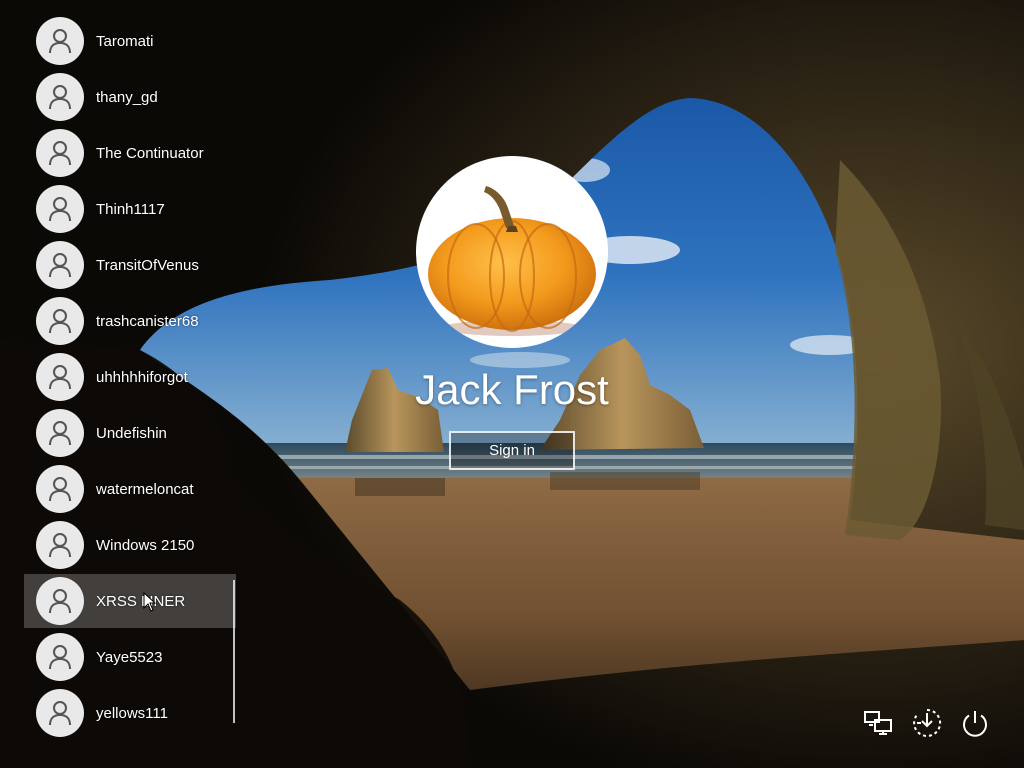 This screenshot has width=1024, height=768. I want to click on user-name: Yaye5523, so click(129, 657).